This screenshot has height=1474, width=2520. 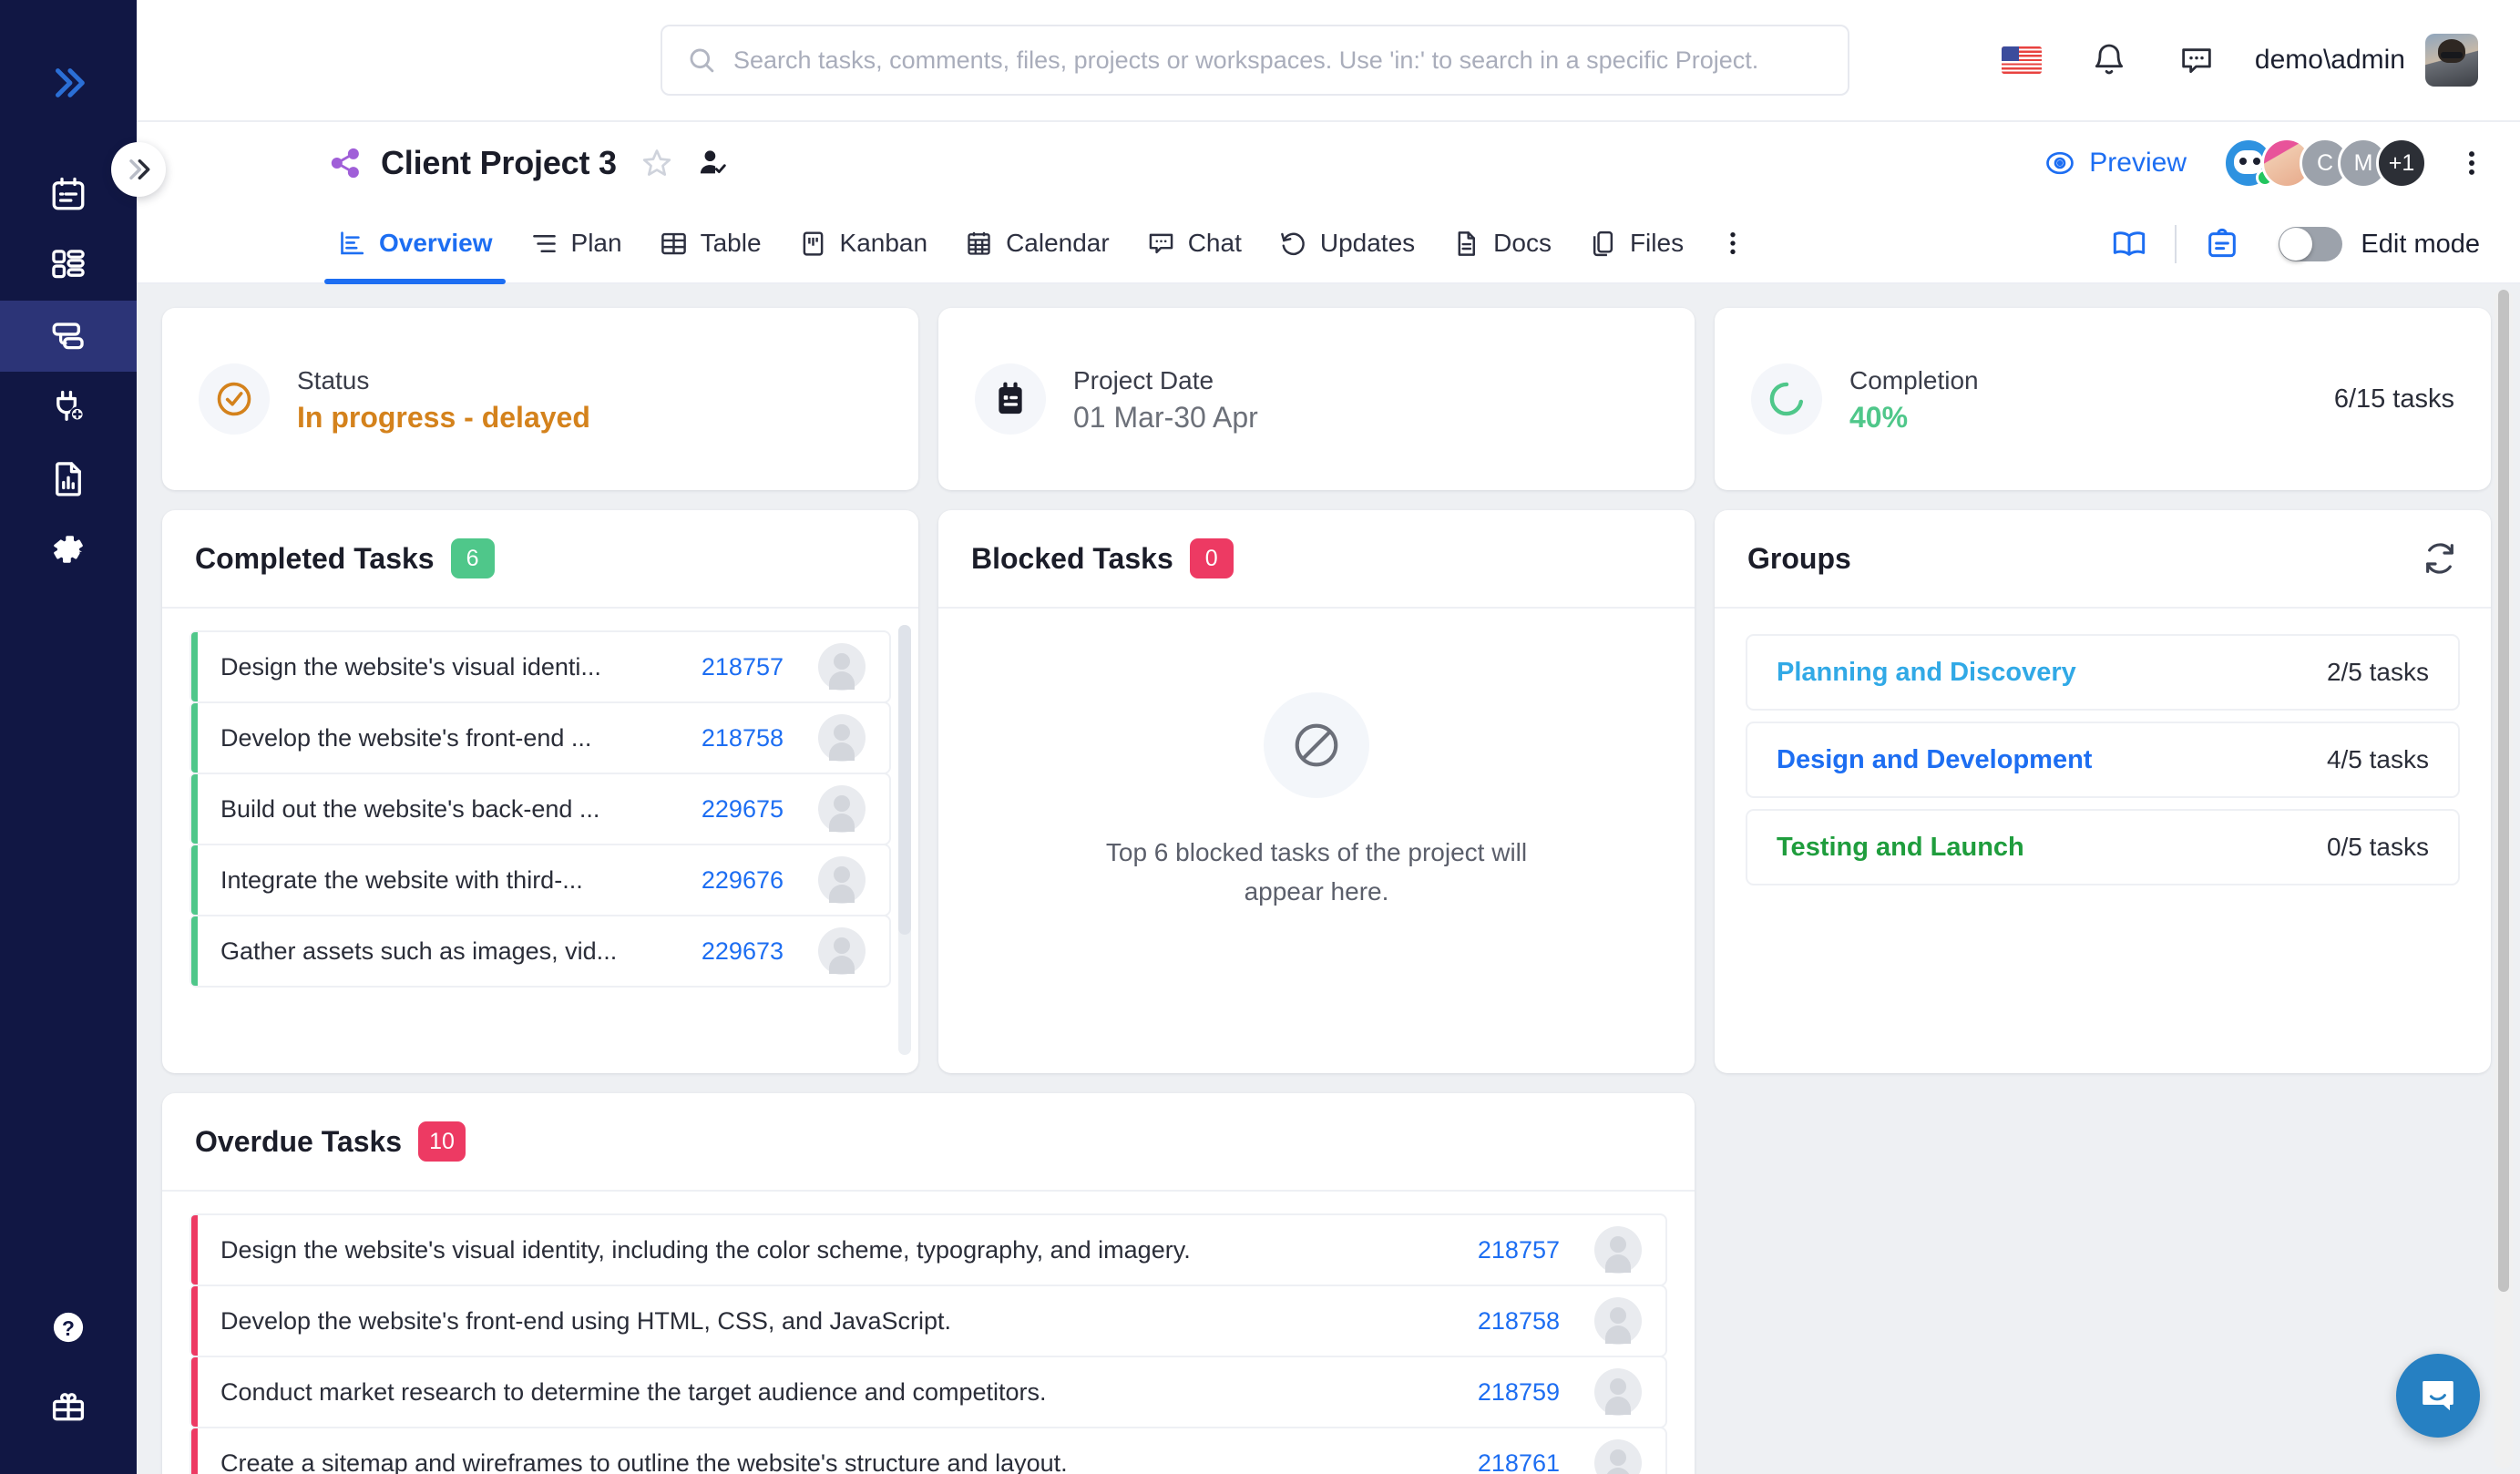 I want to click on favorite-button, so click(x=657, y=163).